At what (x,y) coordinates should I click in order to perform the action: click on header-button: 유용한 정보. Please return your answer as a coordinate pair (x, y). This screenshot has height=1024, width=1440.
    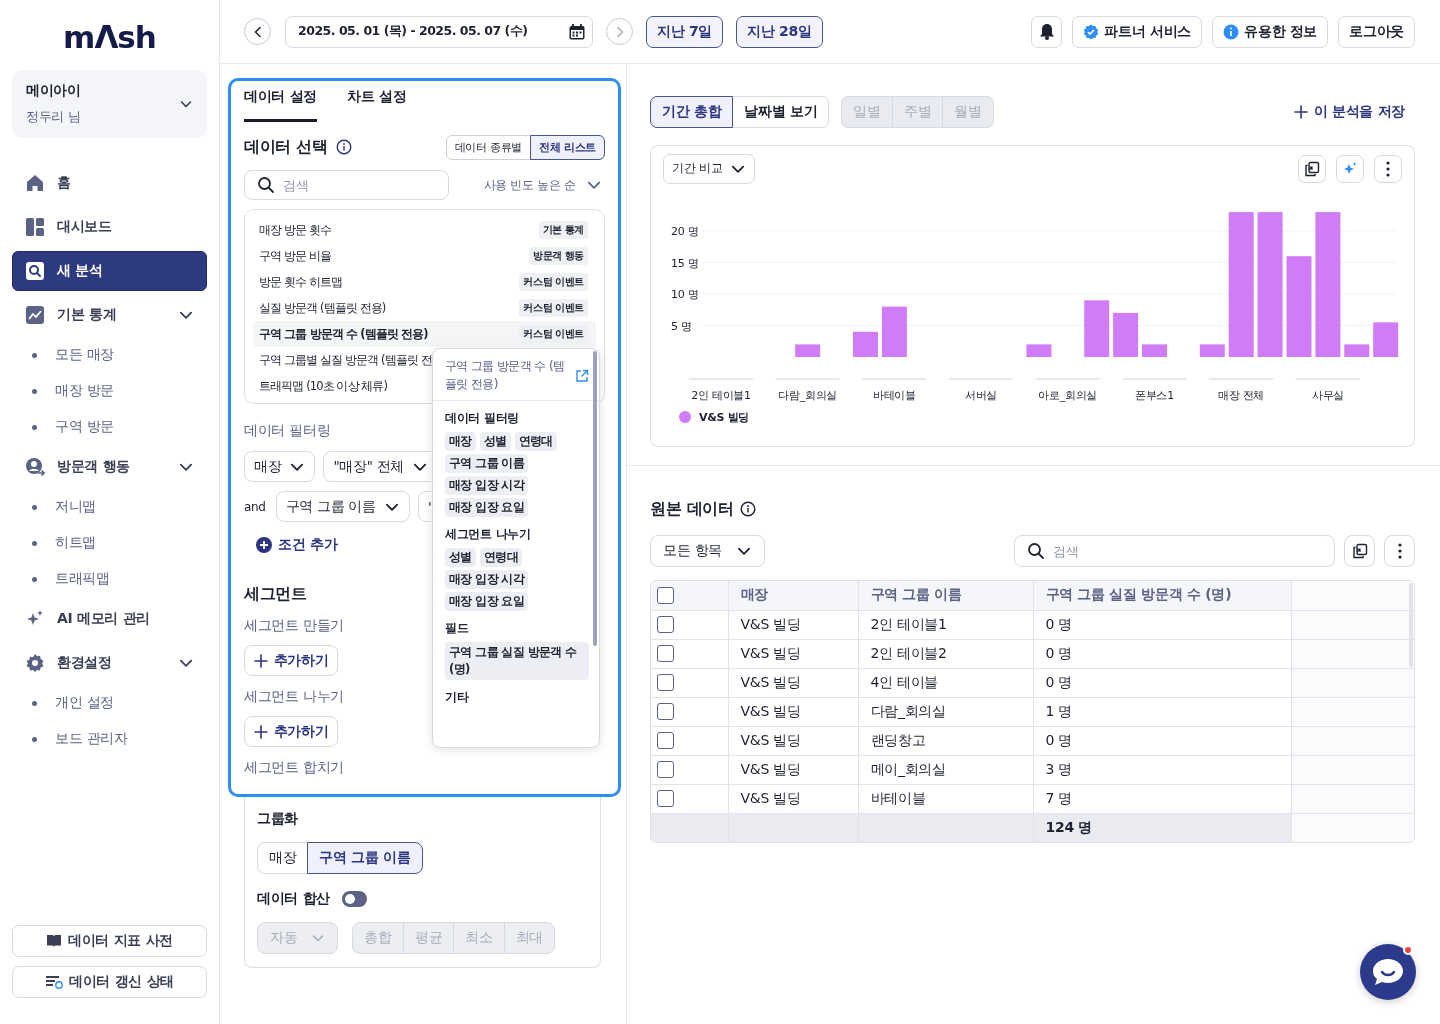
    Looking at the image, I should click on (1270, 31).